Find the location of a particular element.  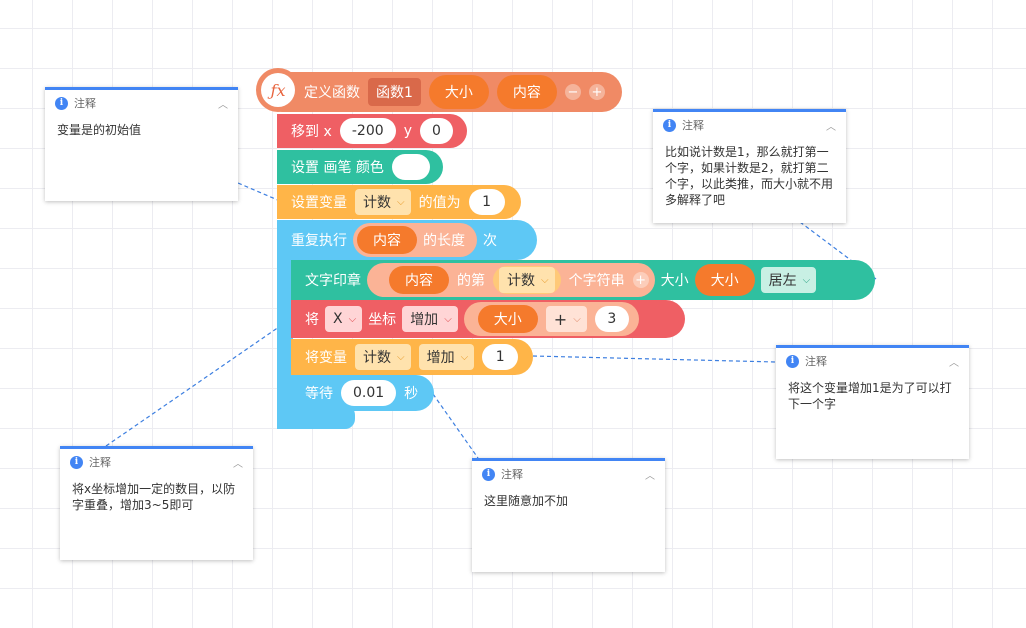

add-arg-button: + is located at coordinates (640, 280).